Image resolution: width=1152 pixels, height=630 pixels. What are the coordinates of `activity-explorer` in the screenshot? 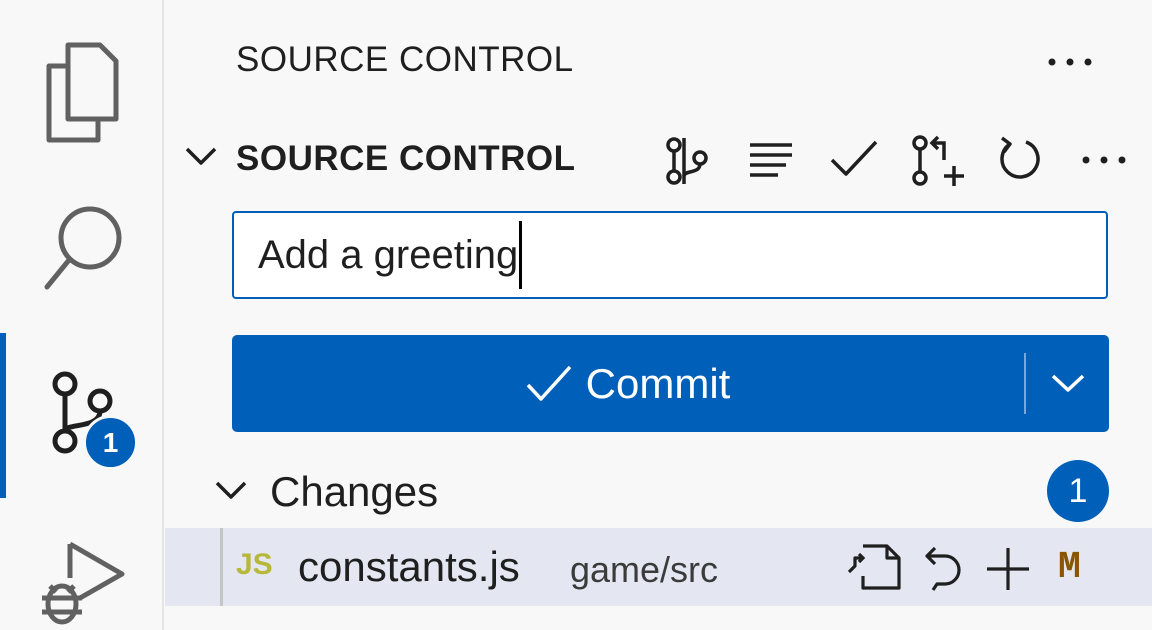 It's located at (80, 95).